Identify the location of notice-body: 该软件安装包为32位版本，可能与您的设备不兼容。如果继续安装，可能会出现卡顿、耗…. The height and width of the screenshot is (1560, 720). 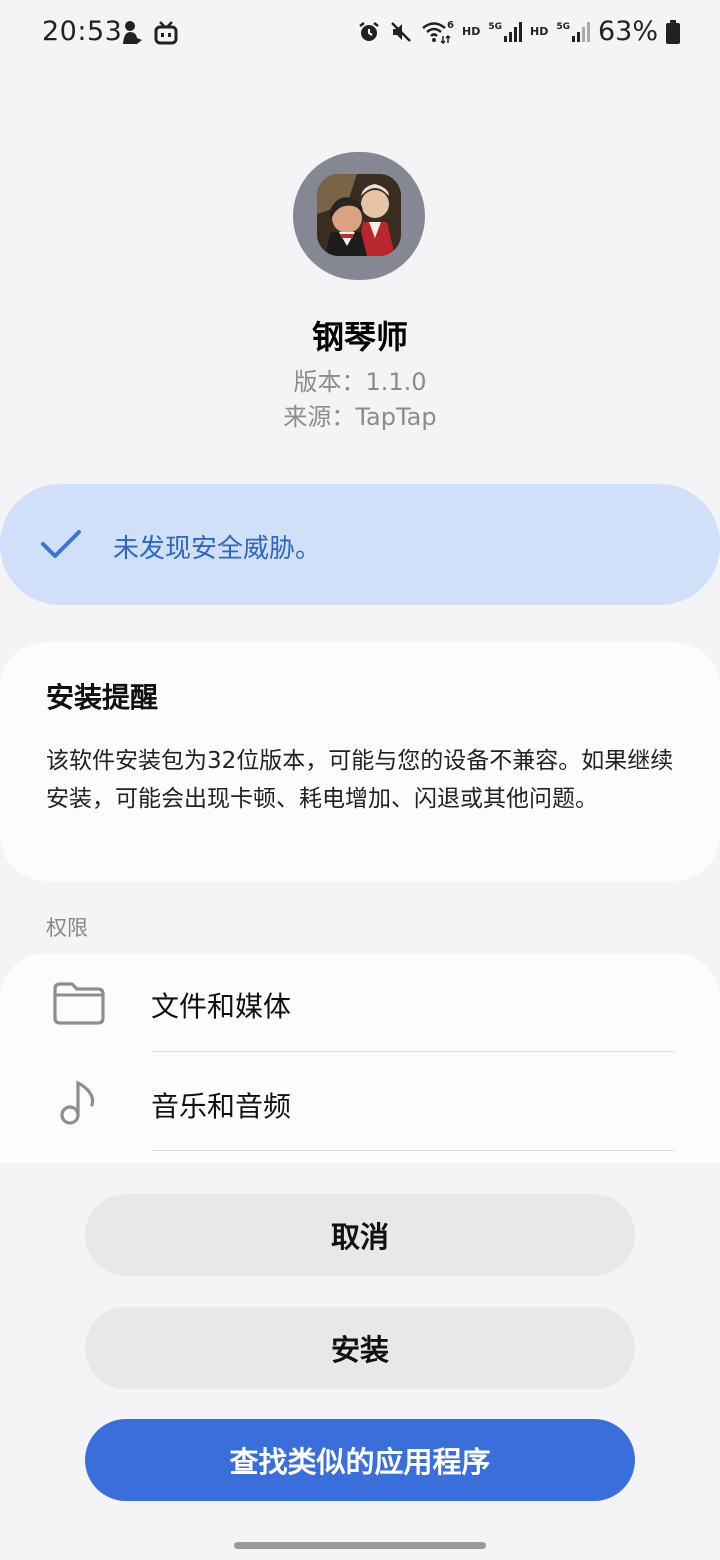
(360, 780).